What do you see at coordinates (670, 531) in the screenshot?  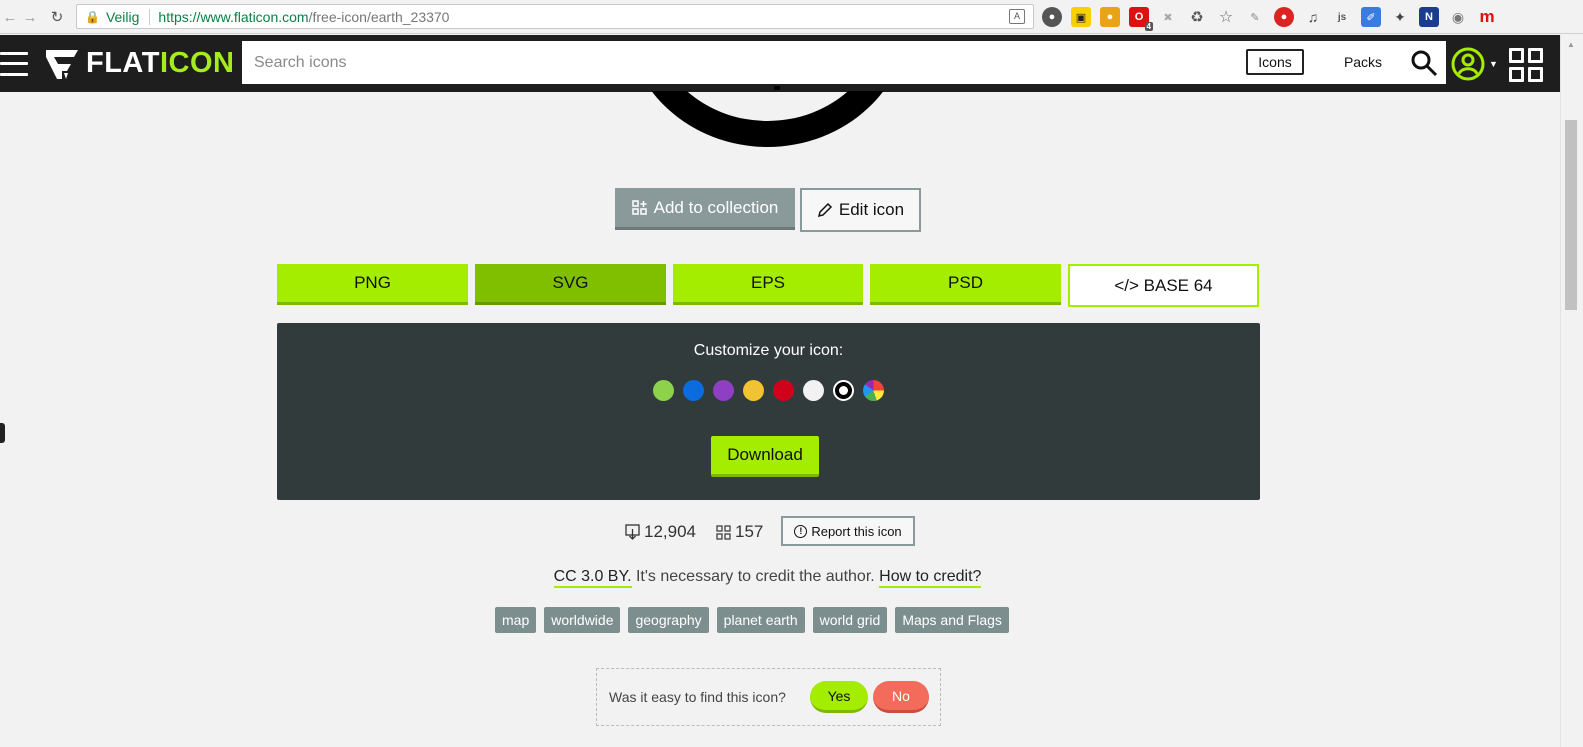 I see `downloads-count: 12,904` at bounding box center [670, 531].